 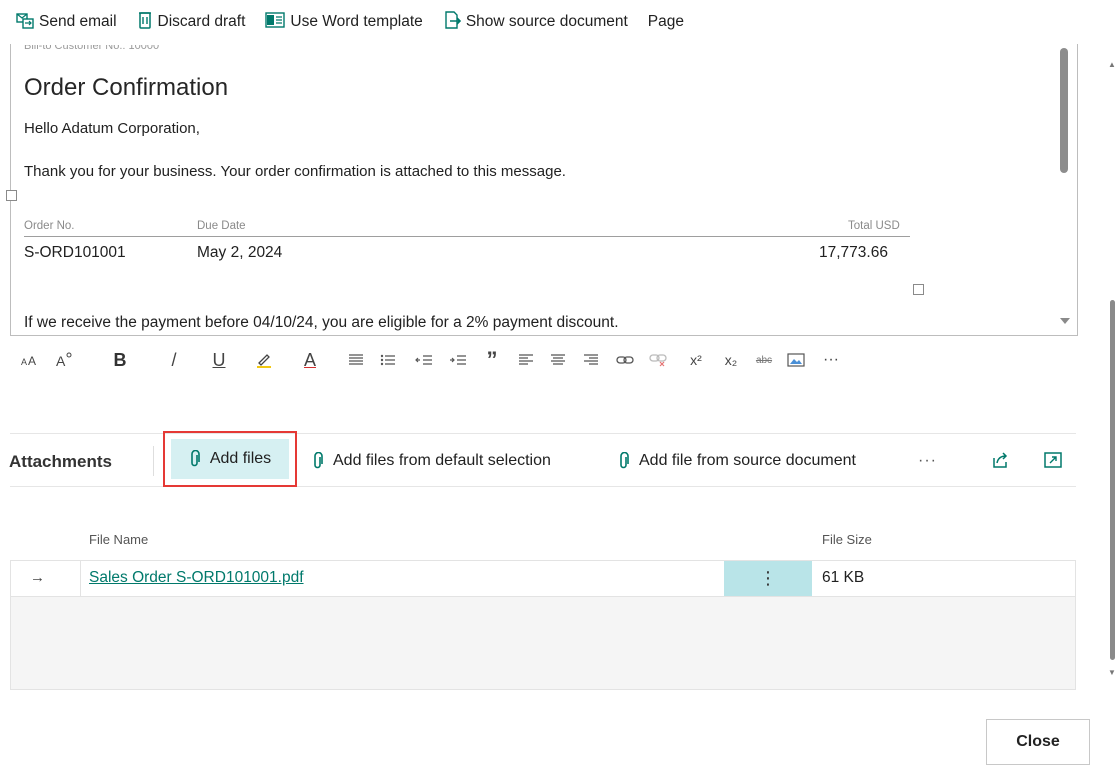 What do you see at coordinates (831, 360) in the screenshot?
I see `more-formatting-button: ···` at bounding box center [831, 360].